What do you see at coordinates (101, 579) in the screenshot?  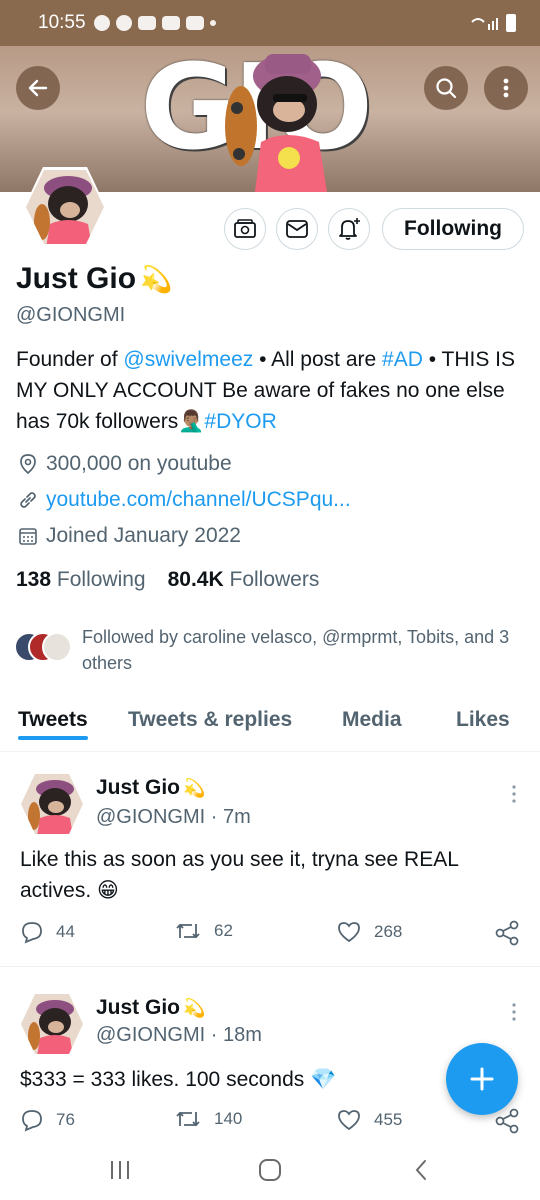 I see `following-label: Following` at bounding box center [101, 579].